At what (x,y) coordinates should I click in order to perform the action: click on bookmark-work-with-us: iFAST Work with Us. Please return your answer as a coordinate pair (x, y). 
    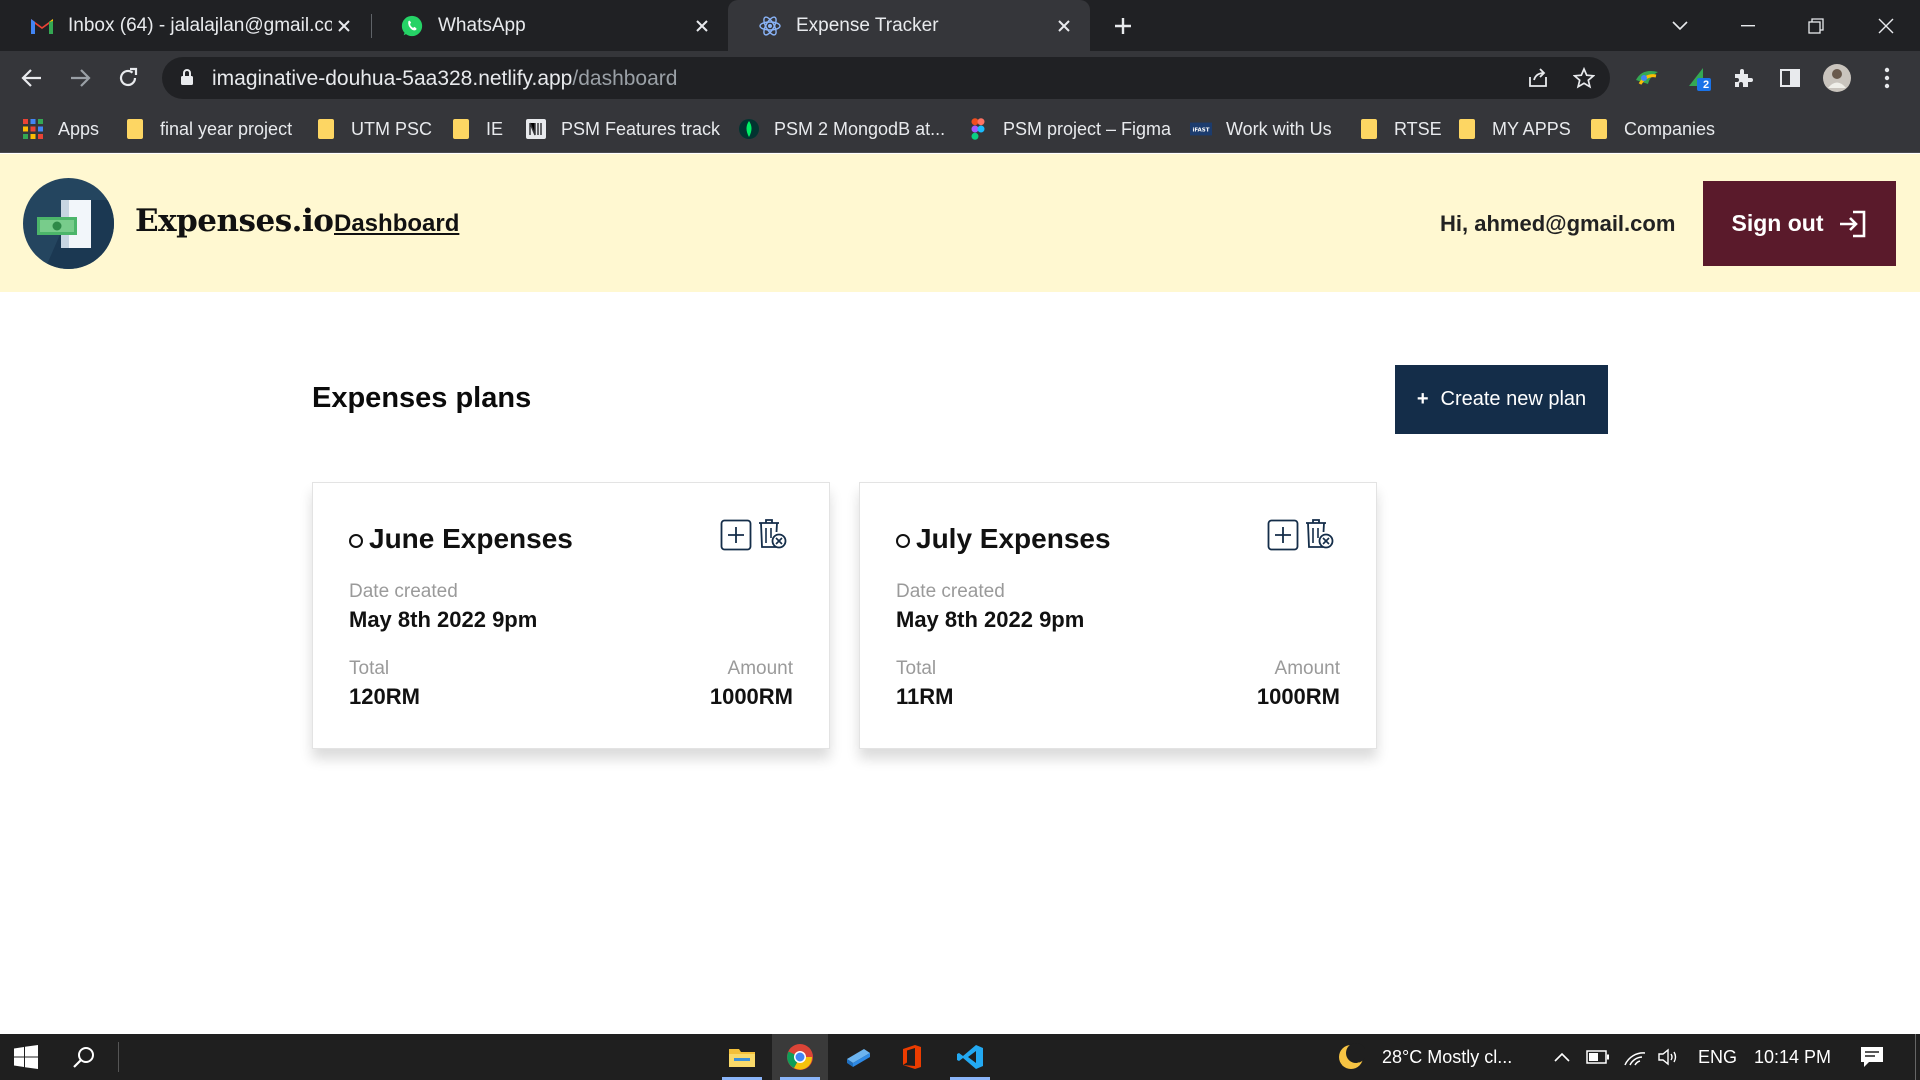
    Looking at the image, I should click on (1261, 129).